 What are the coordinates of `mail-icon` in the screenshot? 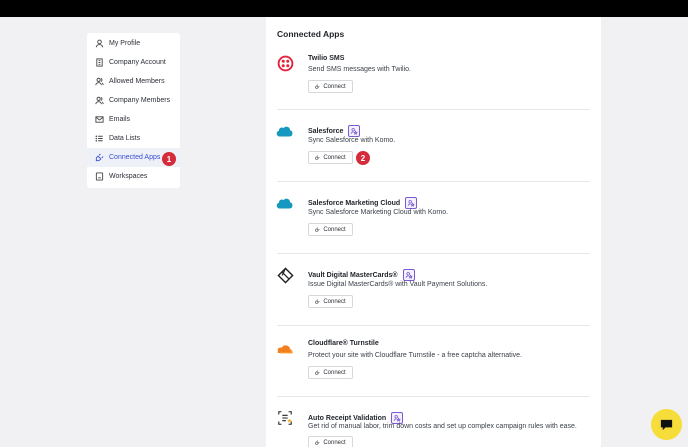 It's located at (99, 120).